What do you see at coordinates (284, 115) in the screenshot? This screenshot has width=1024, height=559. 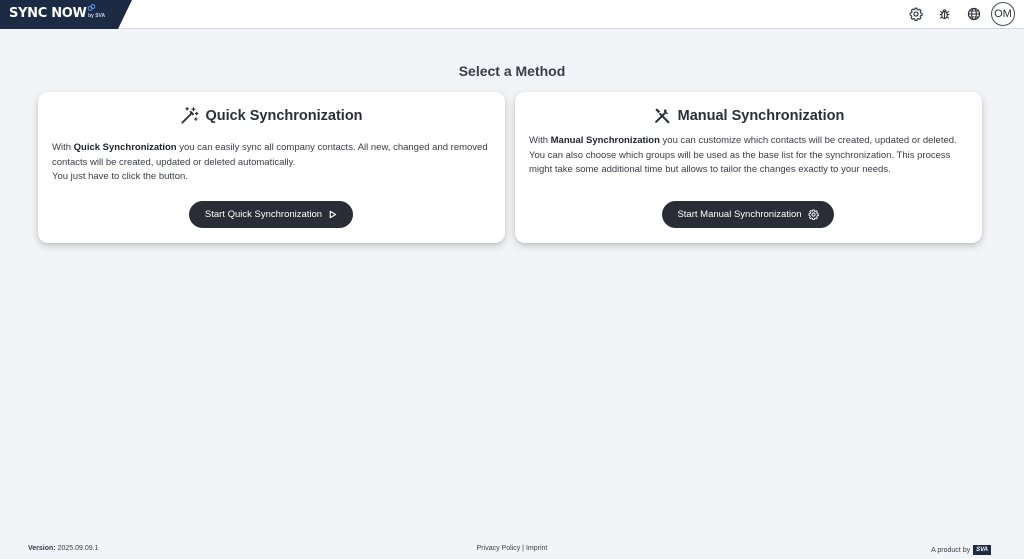 I see `quick-sync-title-text: Quick Synchronization` at bounding box center [284, 115].